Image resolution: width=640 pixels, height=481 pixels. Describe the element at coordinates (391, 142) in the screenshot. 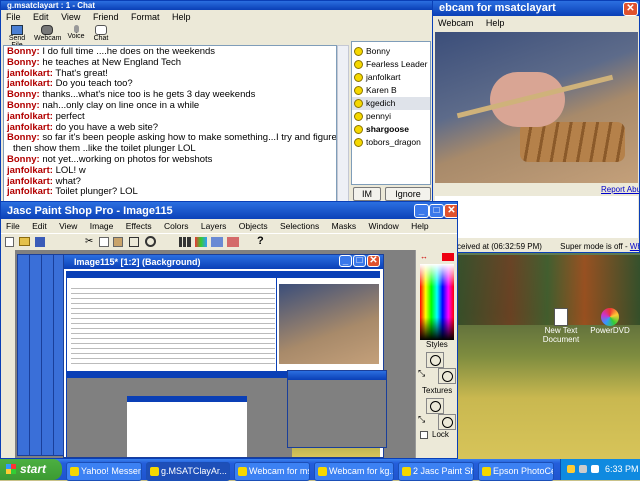

I see `user-list-item: tobors_dragon` at that location.